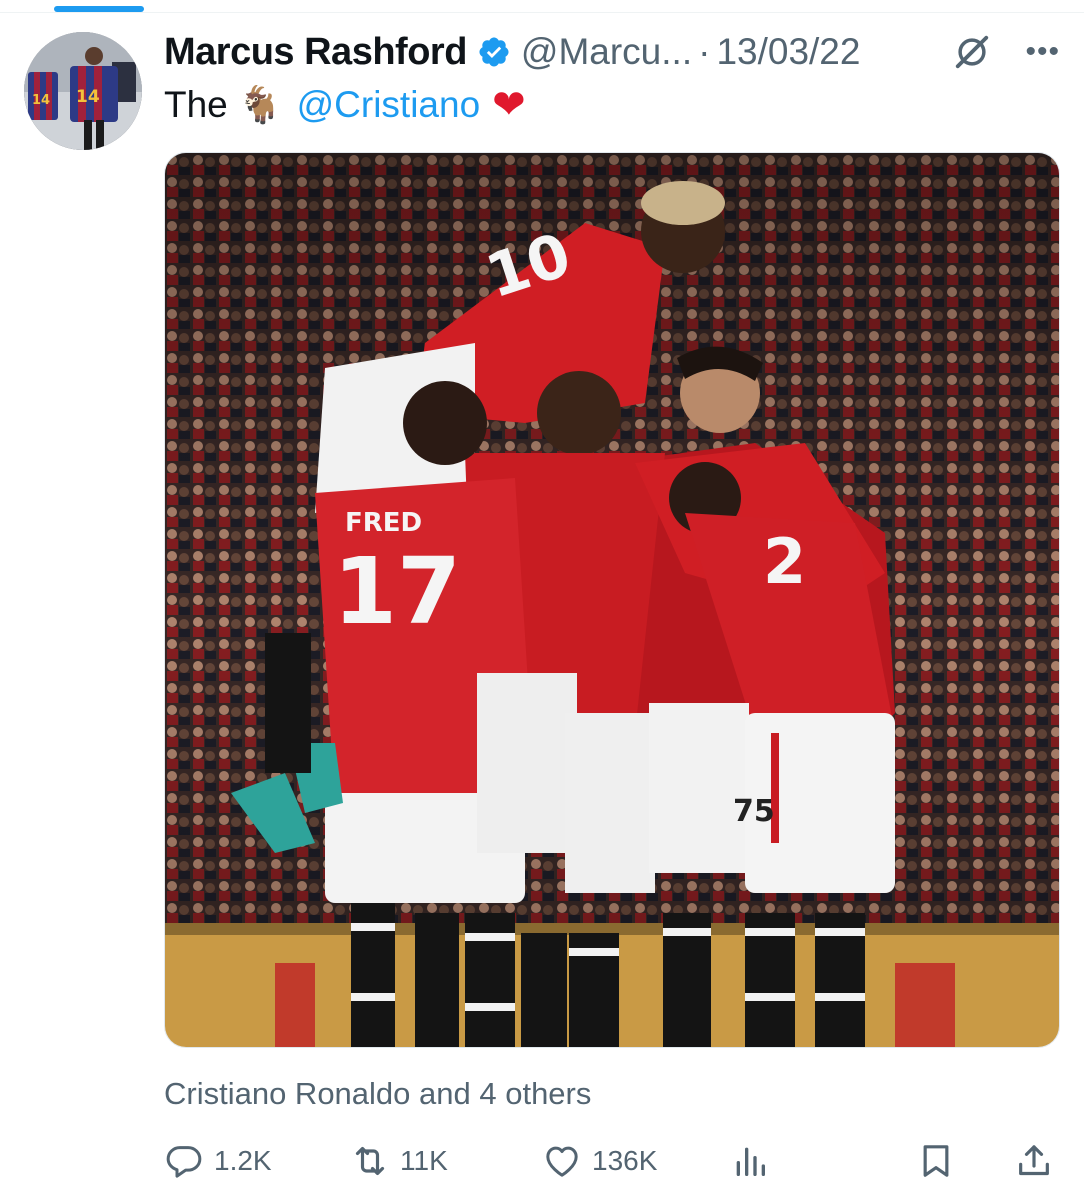 The height and width of the screenshot is (1200, 1084). I want to click on tweet-text-prefix: The, so click(196, 104).